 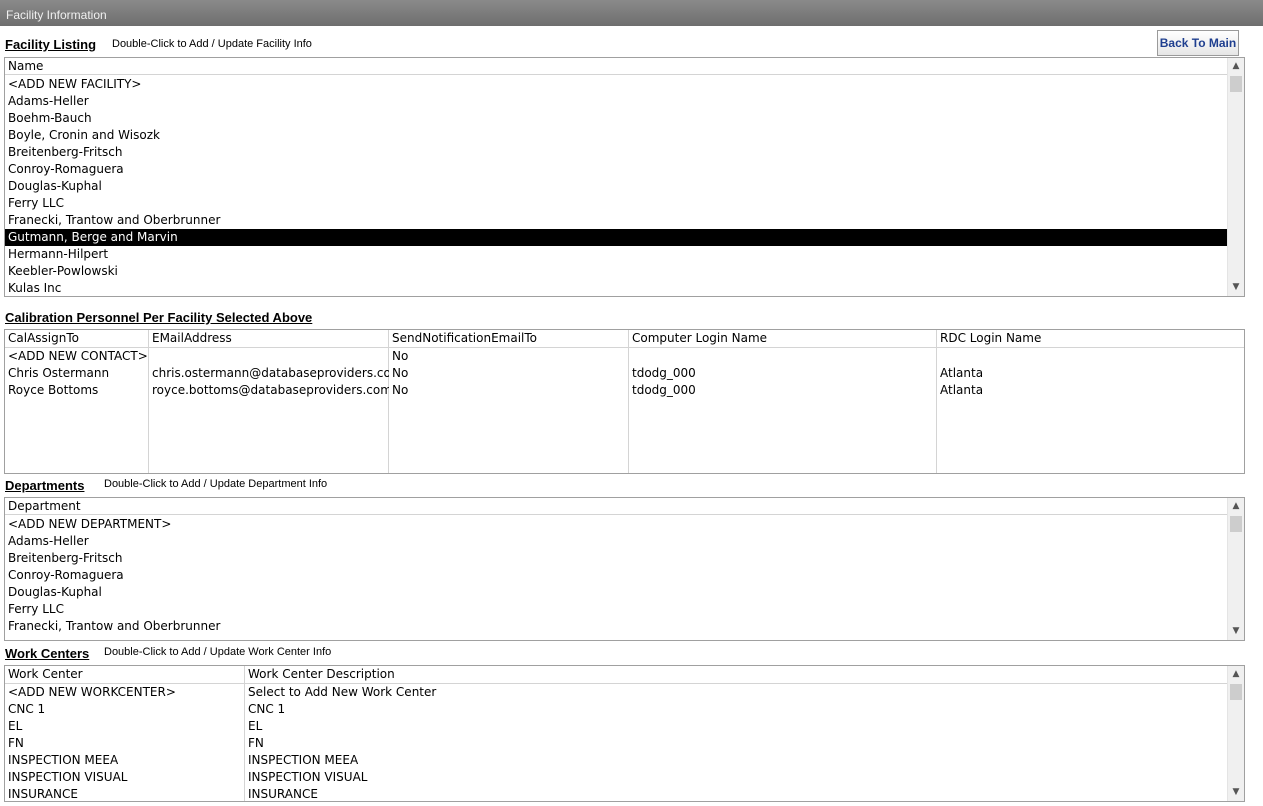 What do you see at coordinates (616, 592) in the screenshot?
I see `department-row: Douglas-Kuphal` at bounding box center [616, 592].